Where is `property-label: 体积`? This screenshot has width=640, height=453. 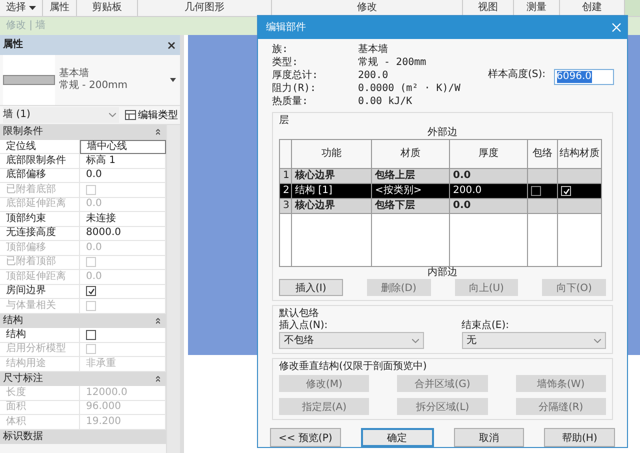 property-label: 体积 is located at coordinates (40, 421).